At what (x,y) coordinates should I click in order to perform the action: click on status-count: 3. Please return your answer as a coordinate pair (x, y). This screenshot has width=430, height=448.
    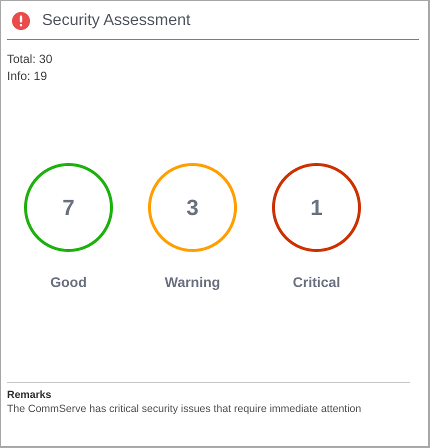
    Looking at the image, I should click on (192, 207).